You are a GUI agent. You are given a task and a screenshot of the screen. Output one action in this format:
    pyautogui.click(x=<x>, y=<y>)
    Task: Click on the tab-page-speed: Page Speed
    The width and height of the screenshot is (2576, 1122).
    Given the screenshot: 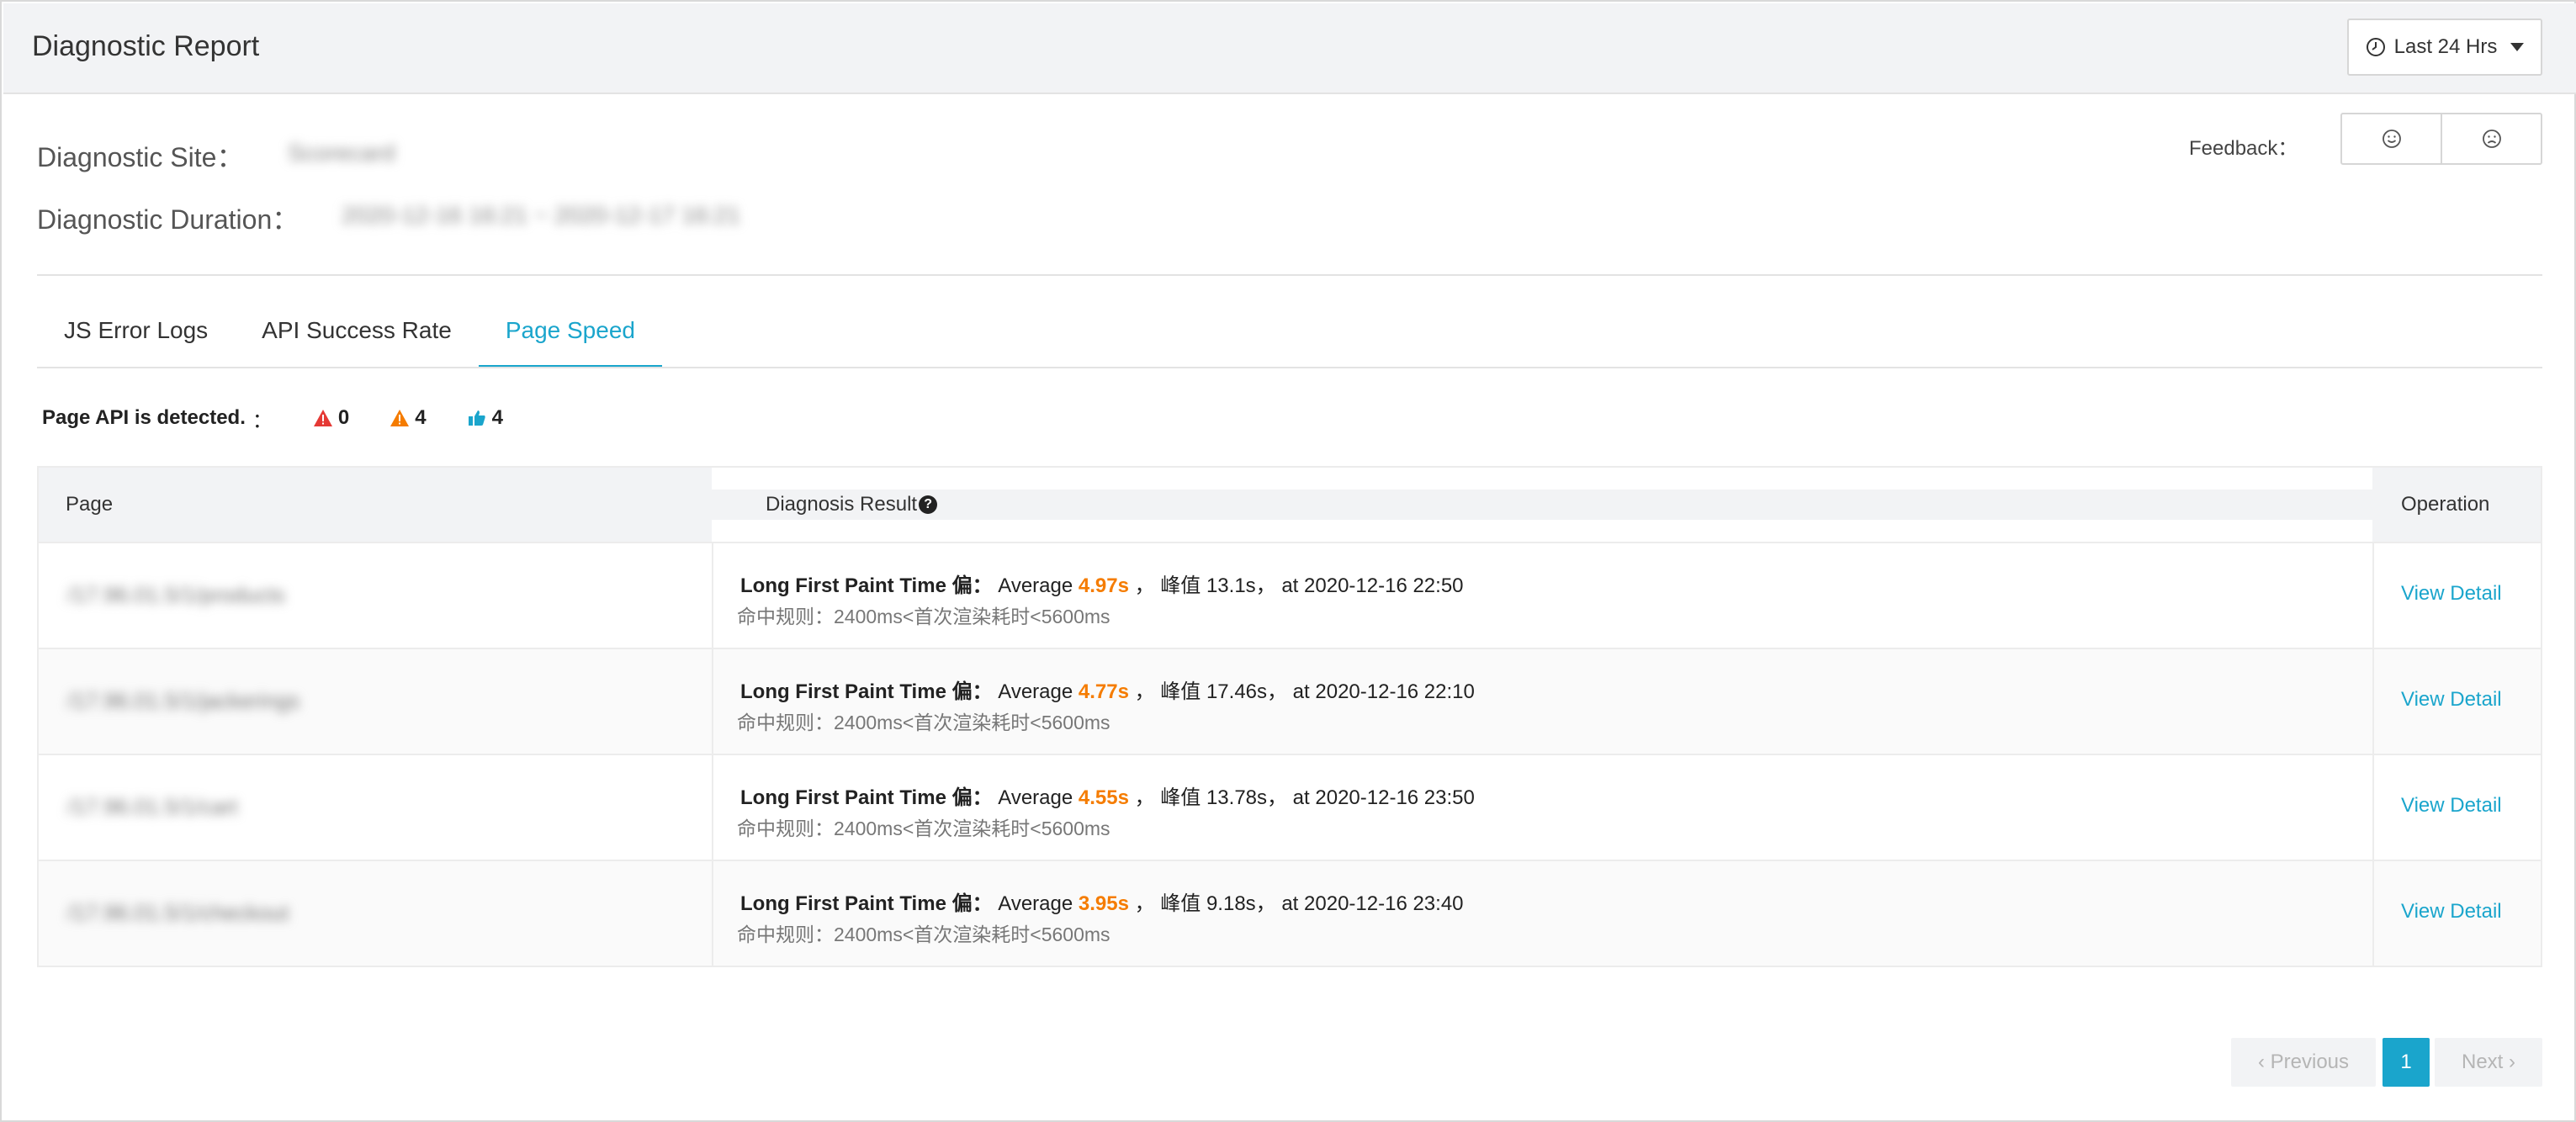 What is the action you would take?
    pyautogui.click(x=570, y=336)
    